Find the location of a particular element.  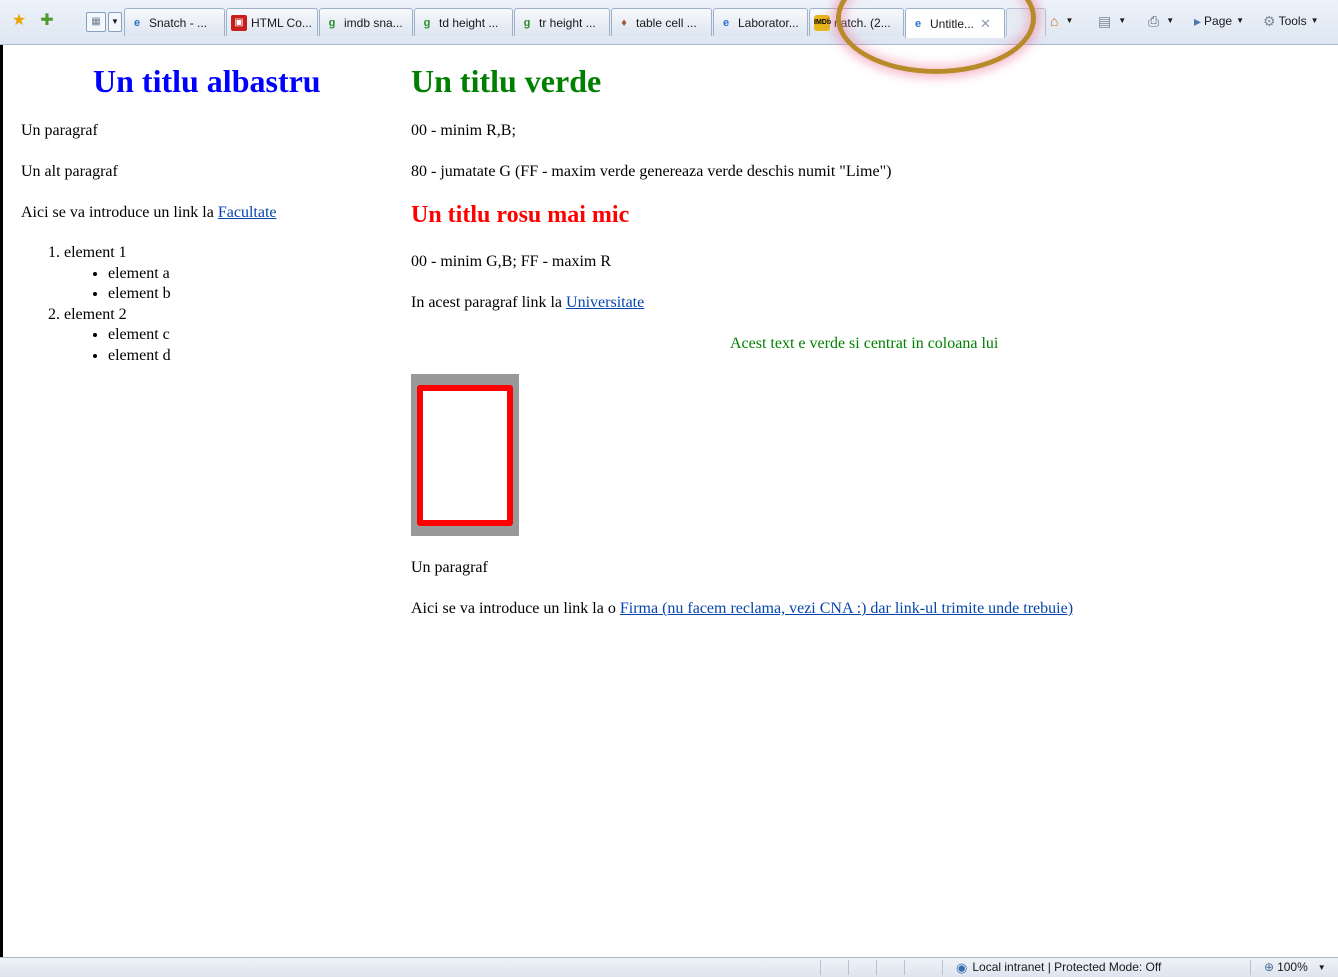

right-link-prefix: In acest paragraf link la is located at coordinates (489, 302).